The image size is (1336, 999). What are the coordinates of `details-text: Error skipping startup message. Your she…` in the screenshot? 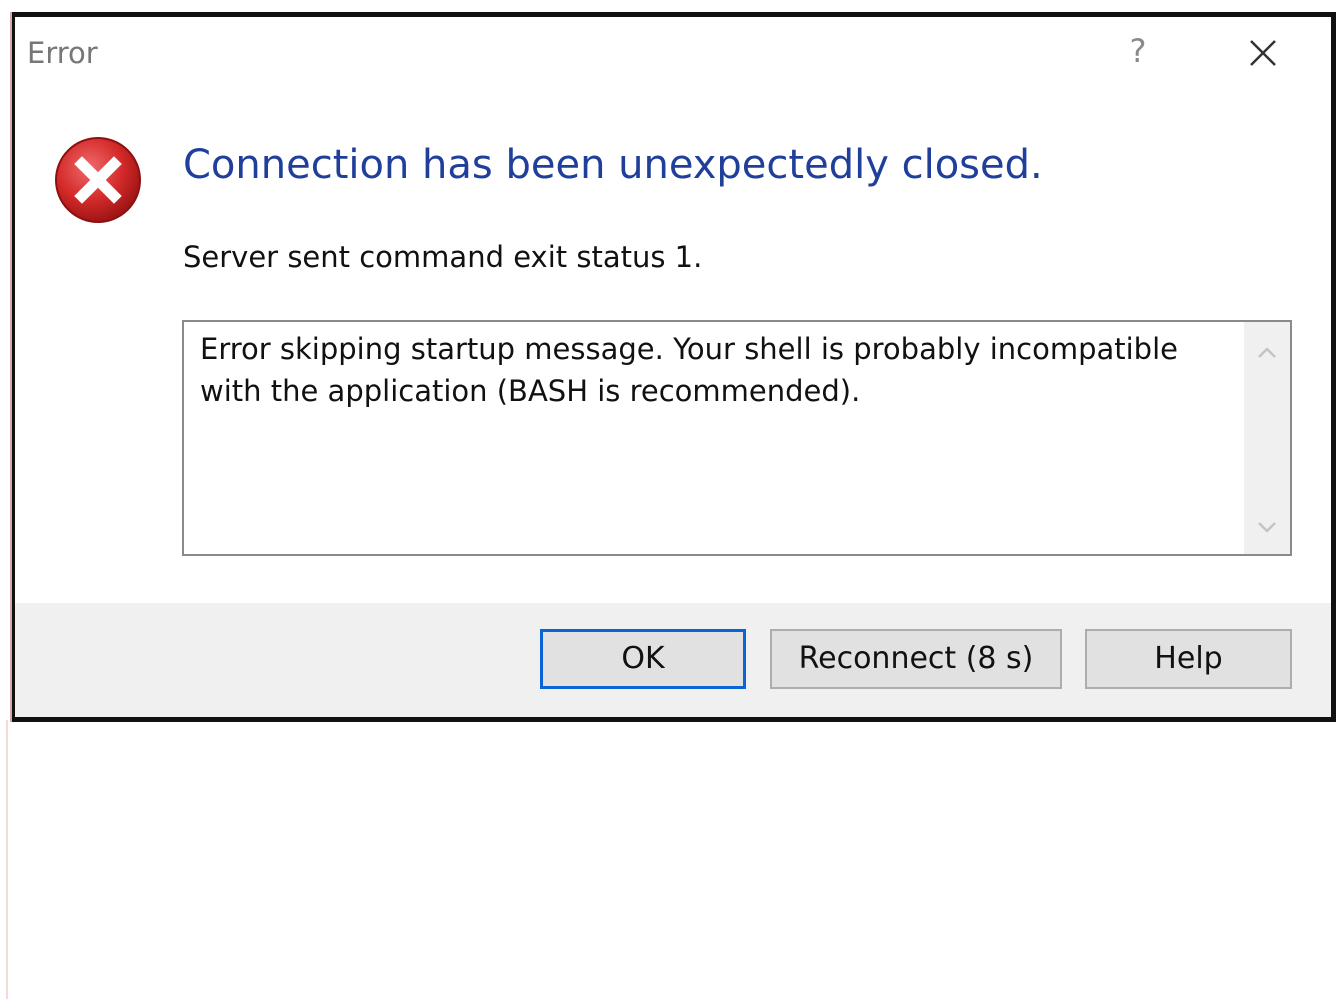 It's located at (689, 370).